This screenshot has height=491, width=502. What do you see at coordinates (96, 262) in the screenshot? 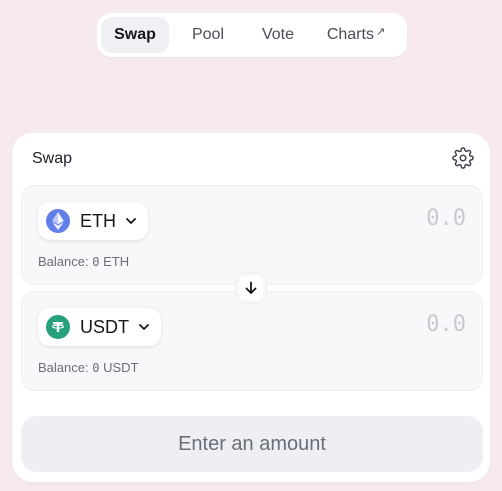
I see `from-balance-value: 0` at bounding box center [96, 262].